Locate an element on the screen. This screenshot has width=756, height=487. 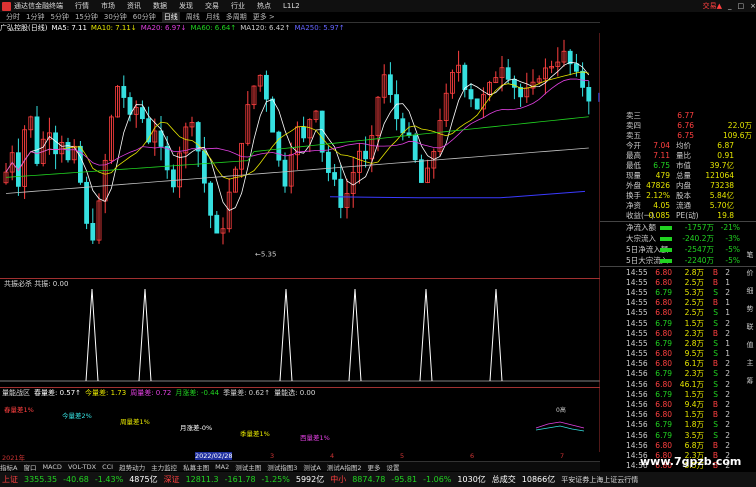
trade-row: 14:56 6.79 1.5万 S 2 is located at coordinates (678, 394).